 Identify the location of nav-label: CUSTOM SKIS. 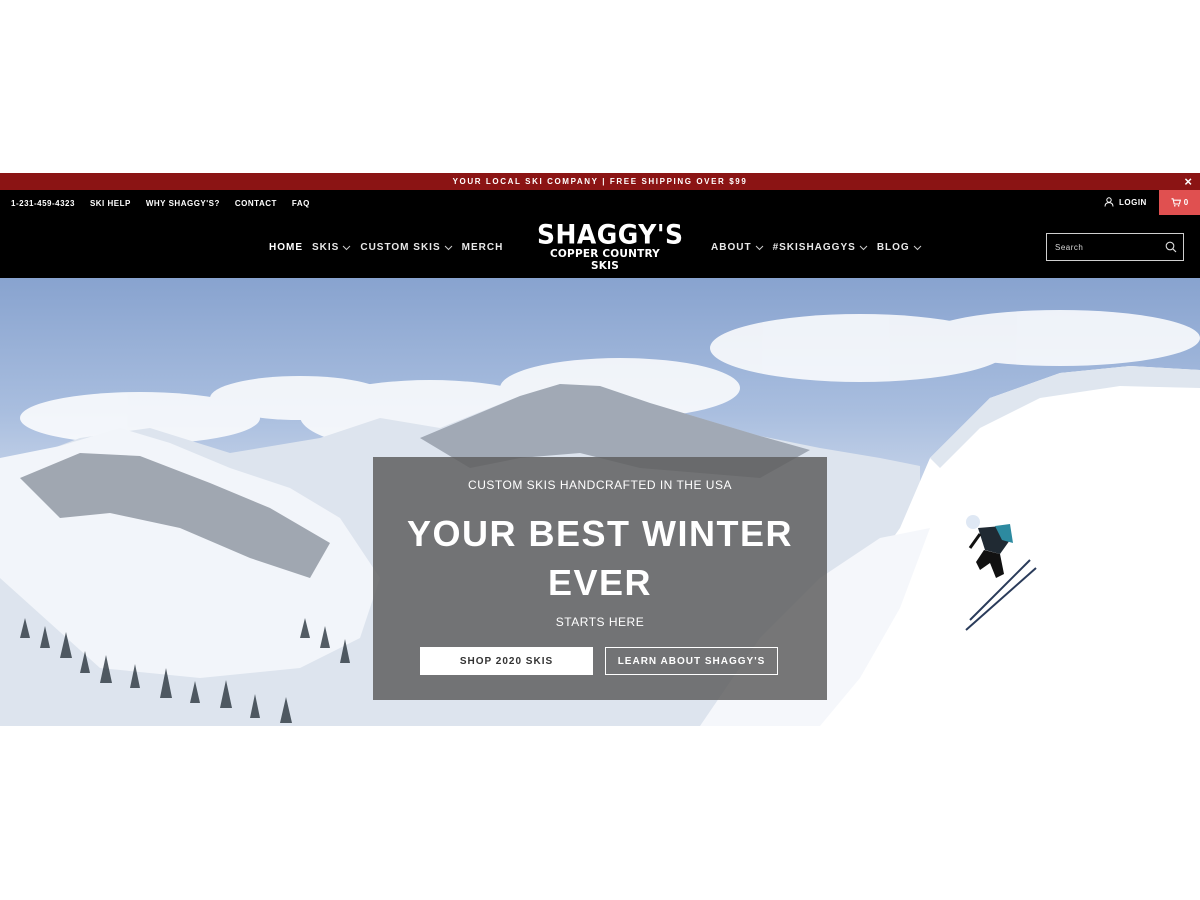
(400, 247).